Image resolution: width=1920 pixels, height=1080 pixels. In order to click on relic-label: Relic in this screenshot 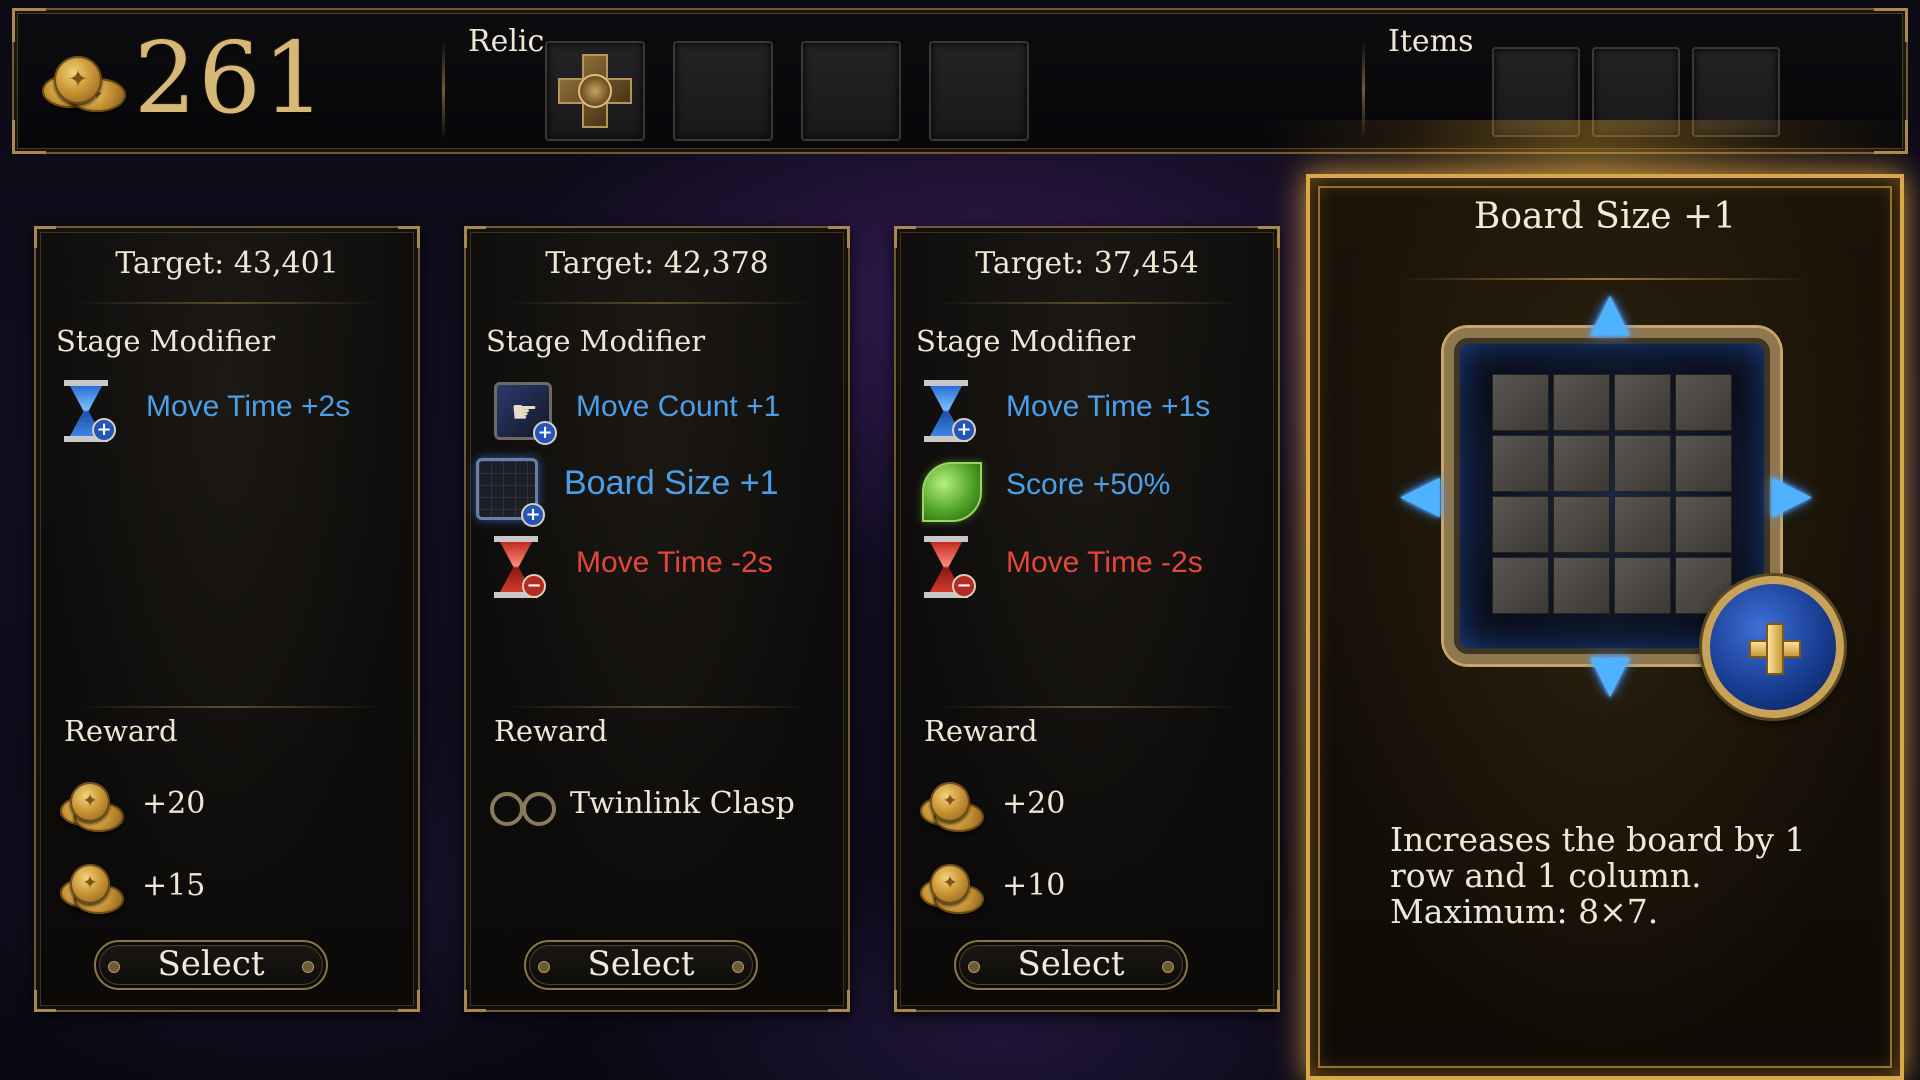, I will do `click(506, 41)`.